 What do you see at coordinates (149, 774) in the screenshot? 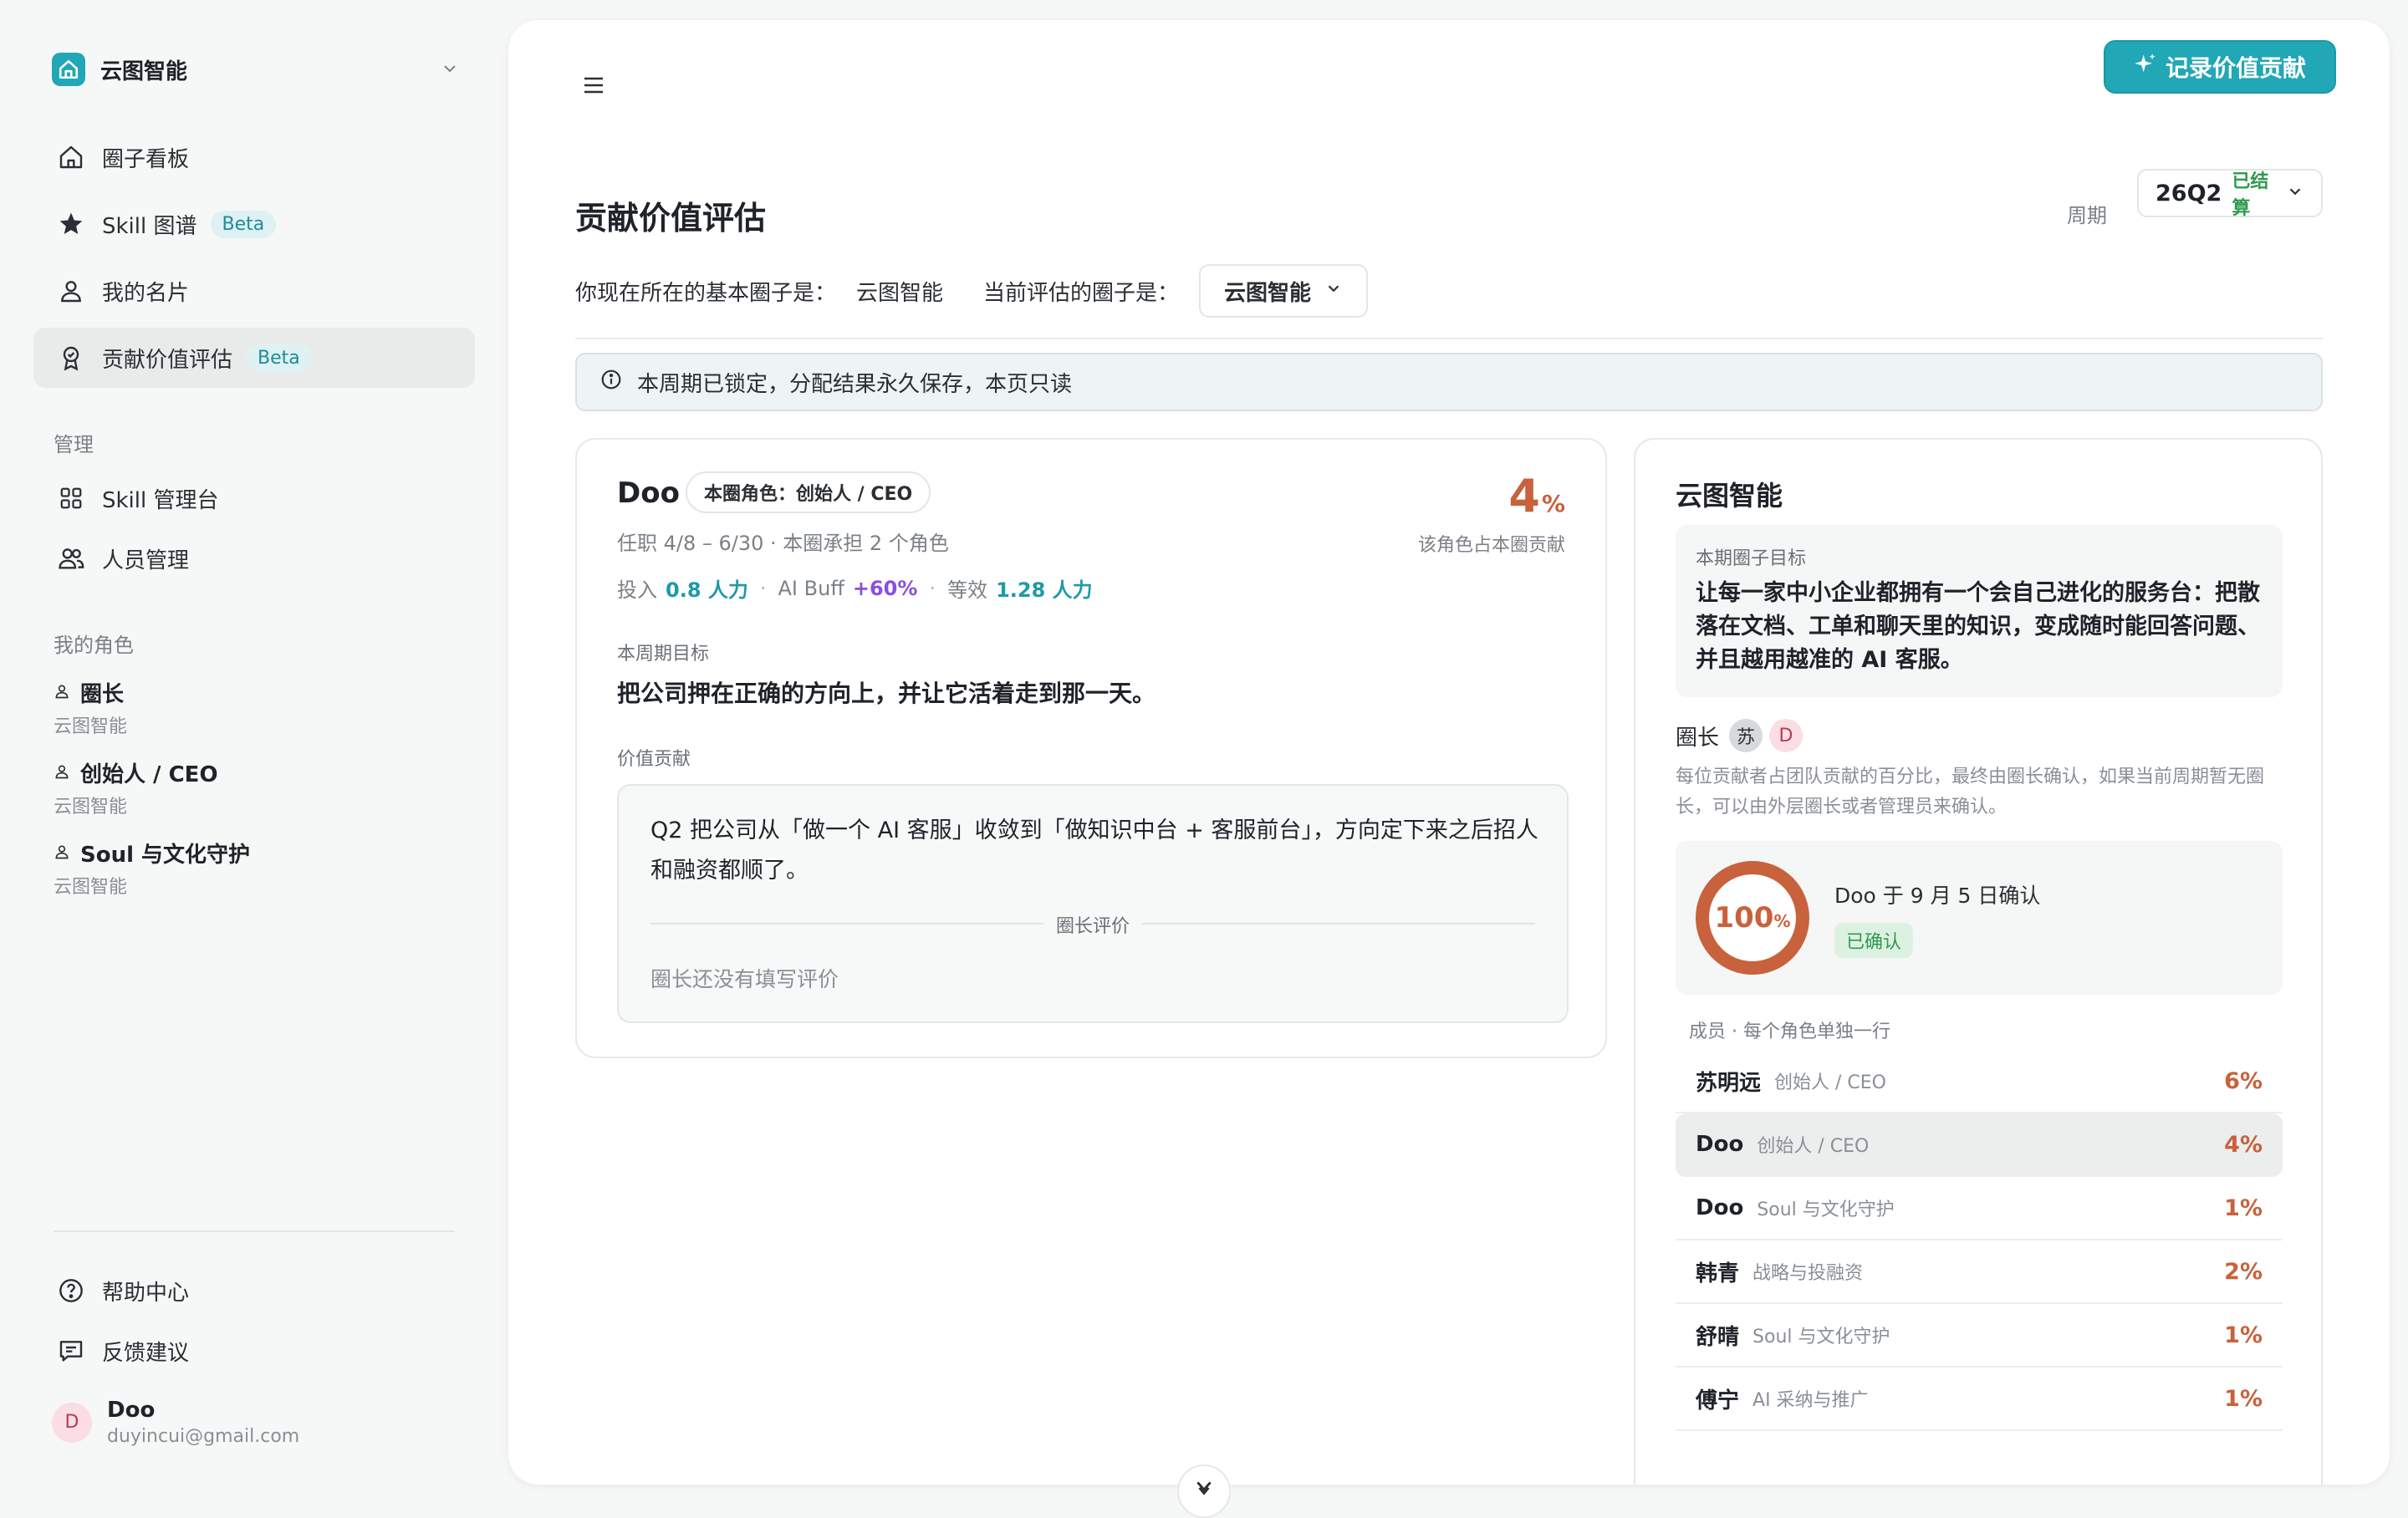
I see `role-name: 创始人 / CEO` at bounding box center [149, 774].